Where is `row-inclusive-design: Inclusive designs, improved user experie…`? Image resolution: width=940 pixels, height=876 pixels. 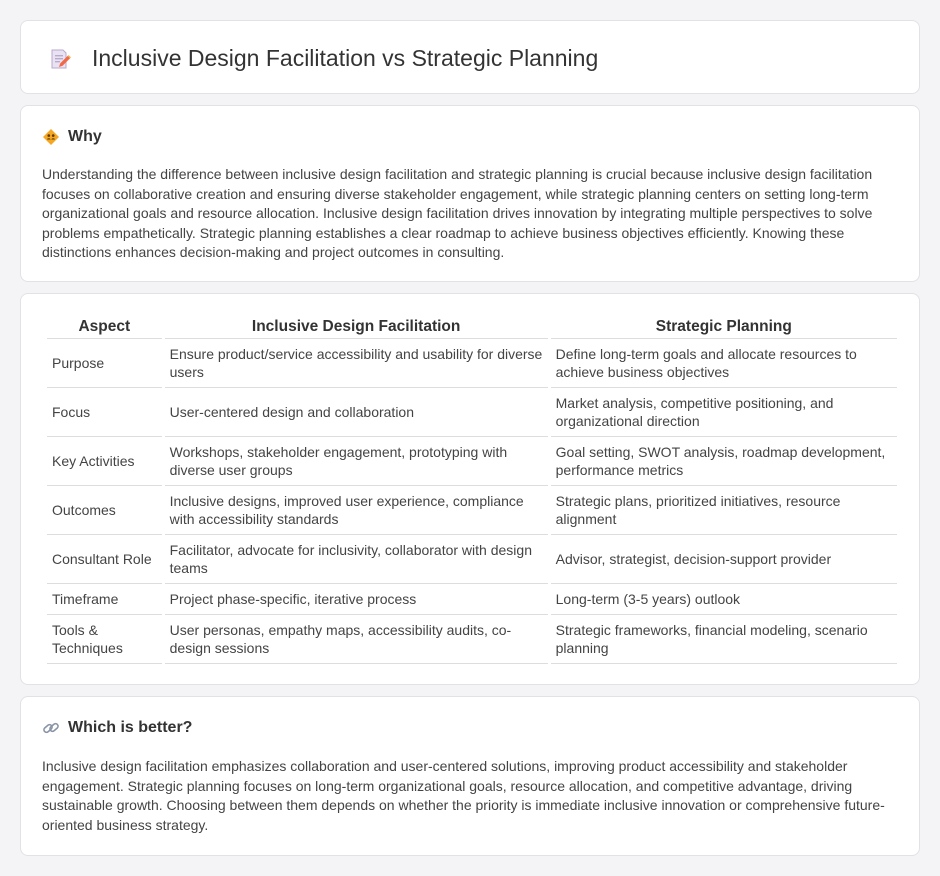
row-inclusive-design: Inclusive designs, improved user experie… is located at coordinates (356, 510).